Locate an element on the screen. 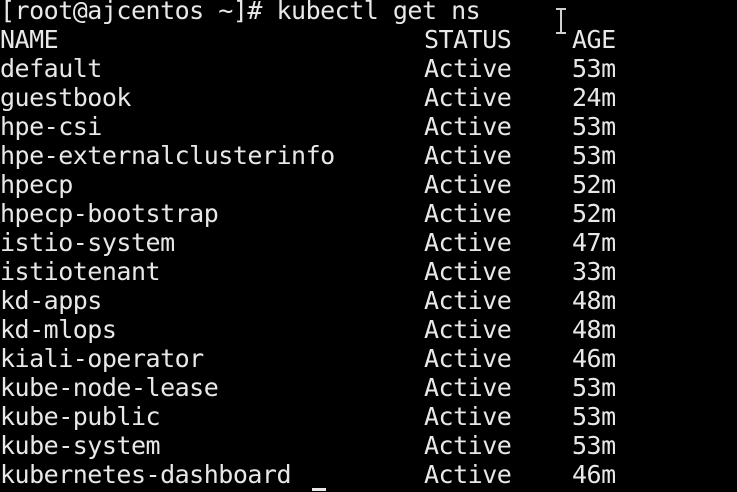 The image size is (737, 492). namespace-name: kd-apps is located at coordinates (51, 300).